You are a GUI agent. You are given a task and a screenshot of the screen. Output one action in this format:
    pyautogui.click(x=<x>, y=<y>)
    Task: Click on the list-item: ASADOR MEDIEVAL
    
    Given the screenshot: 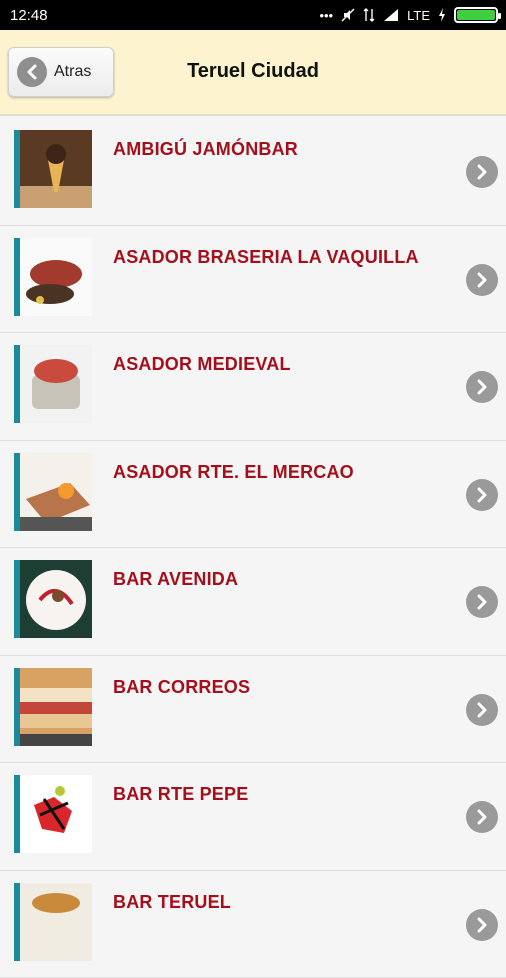 What is the action you would take?
    pyautogui.click(x=253, y=387)
    